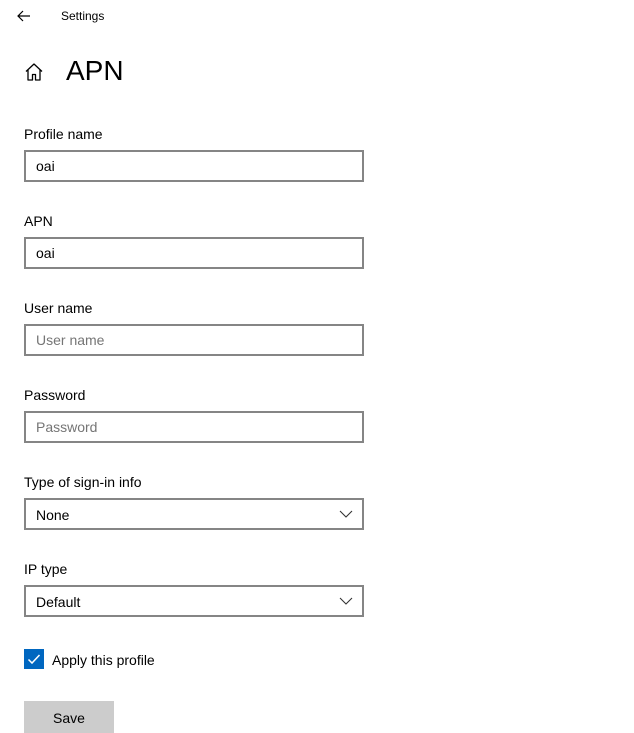 This screenshot has height=733, width=634. I want to click on apply-profile-checkbox, so click(34, 659).